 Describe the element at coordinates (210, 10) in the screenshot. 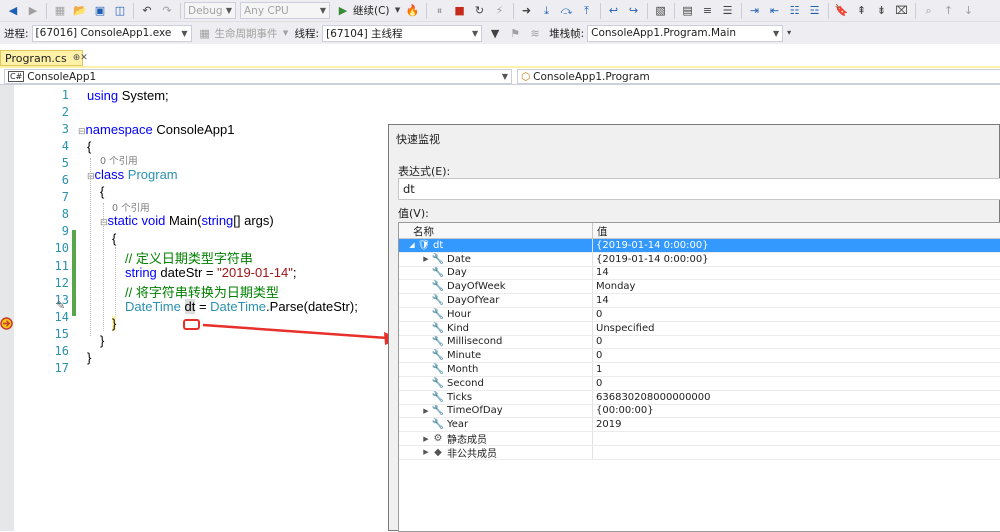

I see `solution-config-dropdown: Debug ▼` at that location.